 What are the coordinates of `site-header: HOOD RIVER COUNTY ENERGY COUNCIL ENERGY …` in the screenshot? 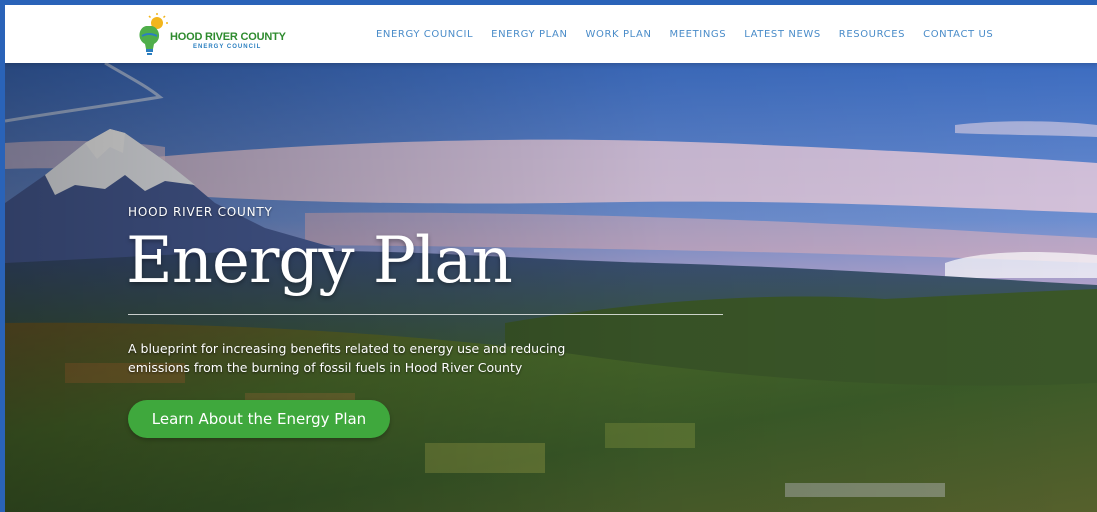 It's located at (551, 34).